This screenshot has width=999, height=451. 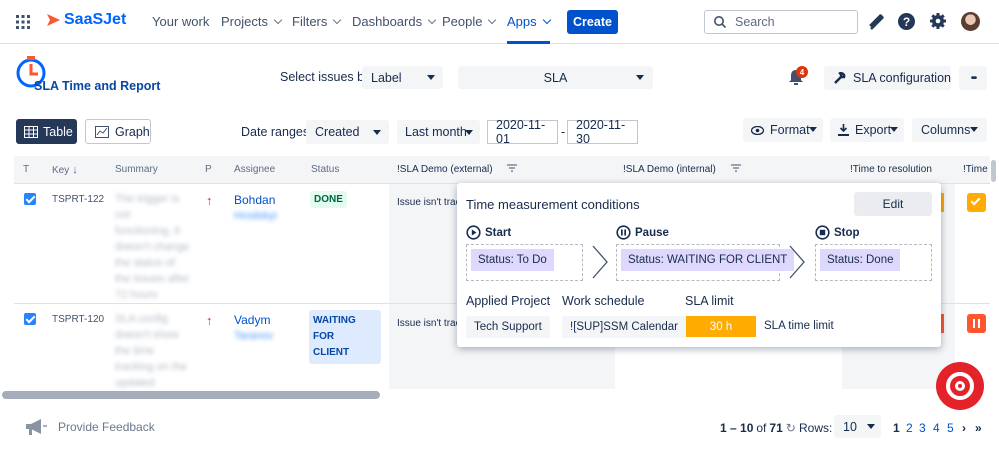 I want to click on issue-key: TSPRT-122, so click(x=78, y=199).